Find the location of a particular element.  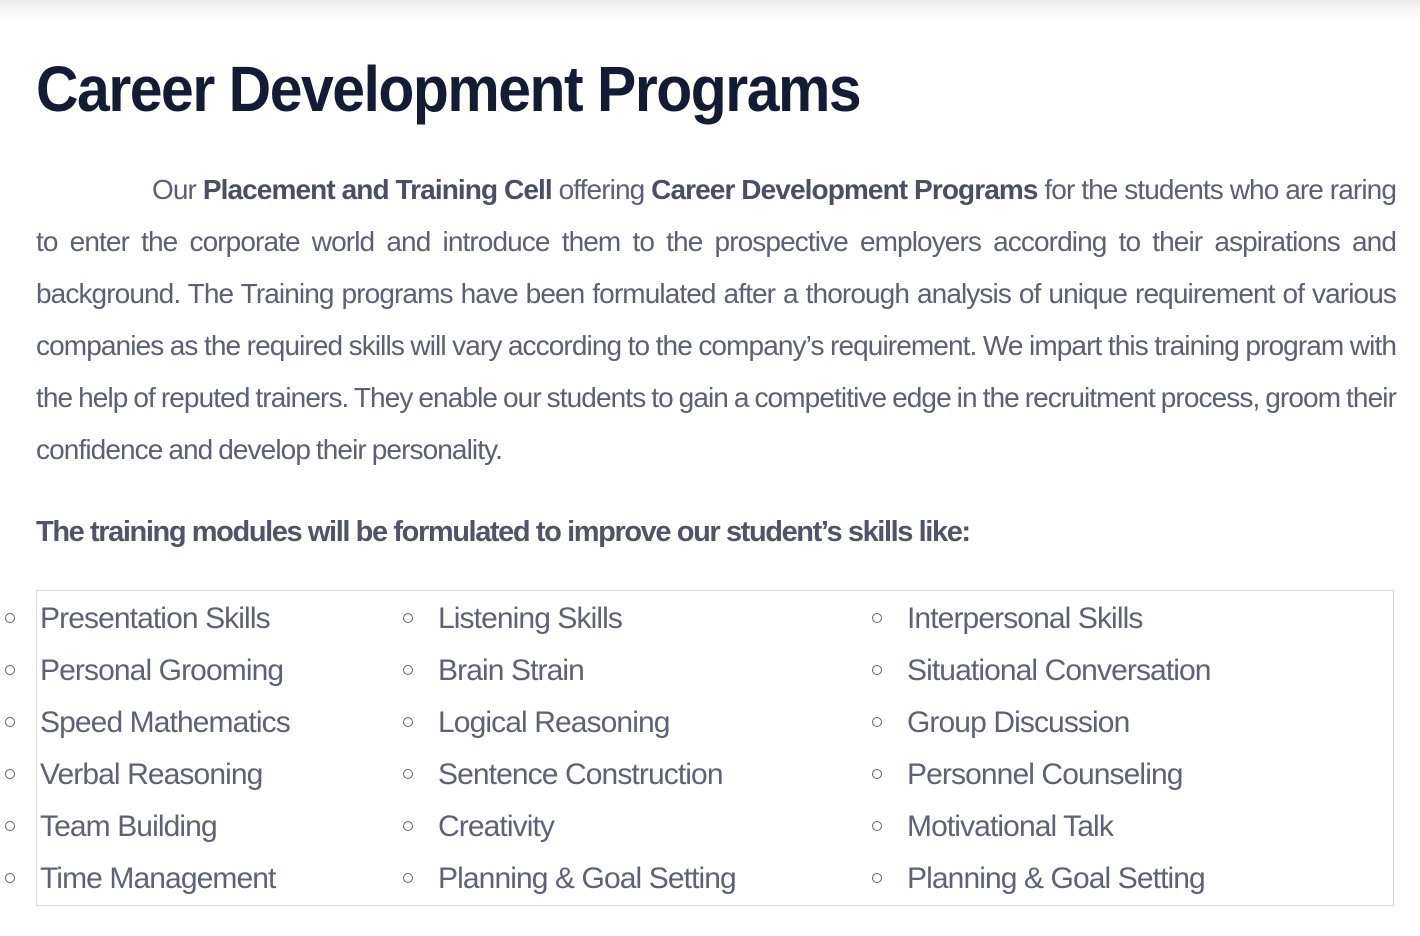

skill-label: Speed Mathematics is located at coordinates (165, 722).